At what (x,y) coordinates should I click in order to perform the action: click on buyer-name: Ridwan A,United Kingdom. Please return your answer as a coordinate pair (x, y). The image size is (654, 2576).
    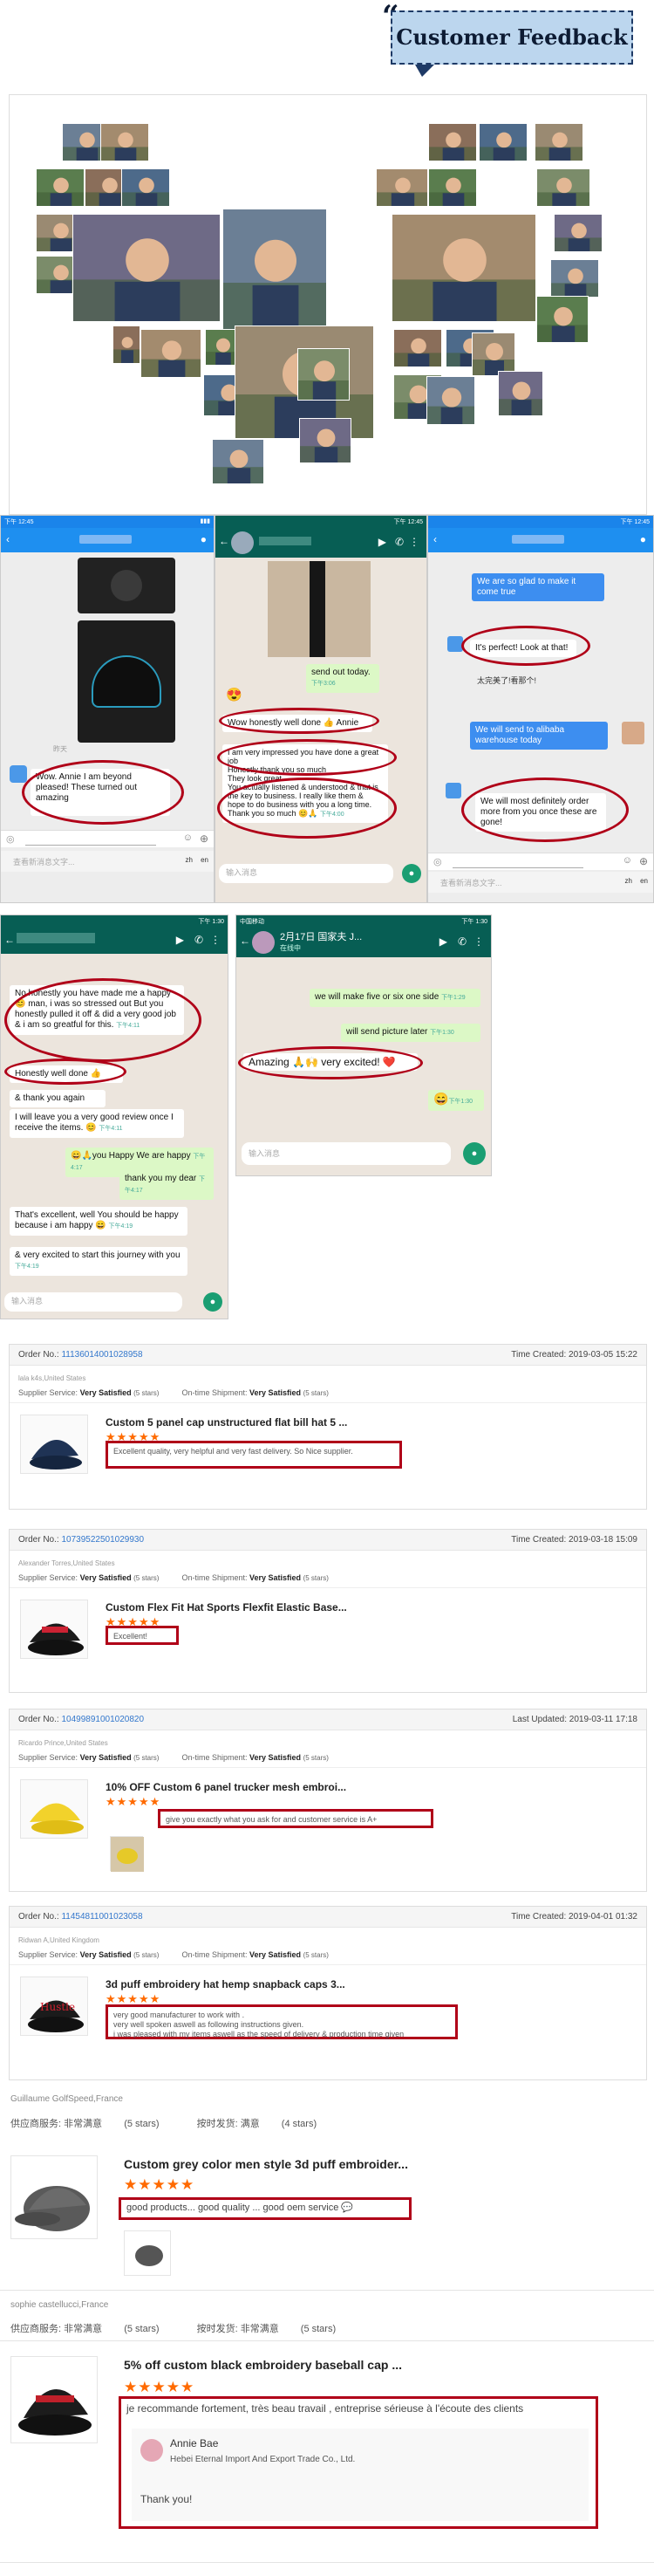
    Looking at the image, I should click on (58, 1940).